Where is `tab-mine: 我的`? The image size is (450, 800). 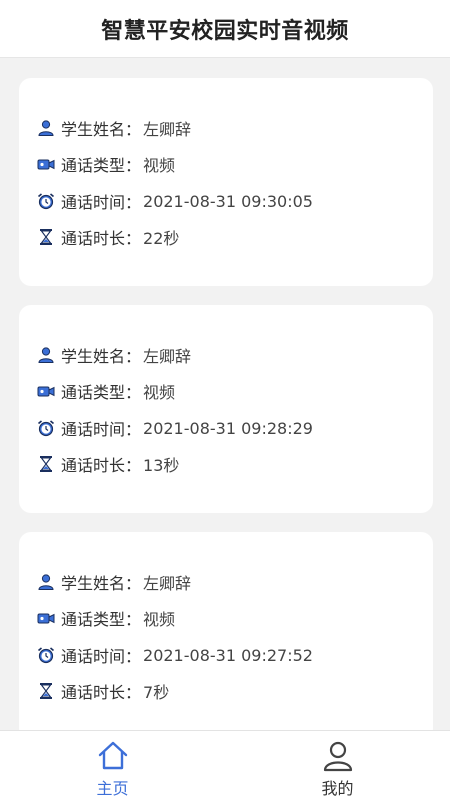
tab-mine: 我的 is located at coordinates (337, 765).